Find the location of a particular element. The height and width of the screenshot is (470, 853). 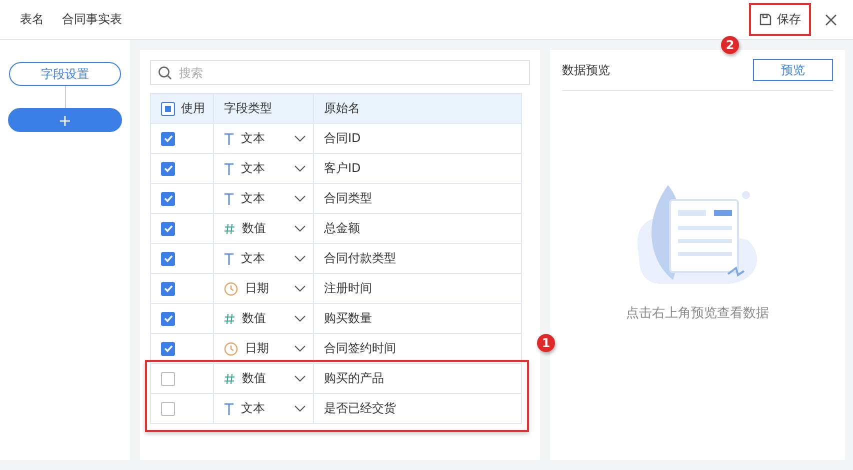

callout-badge: 1 is located at coordinates (546, 343).